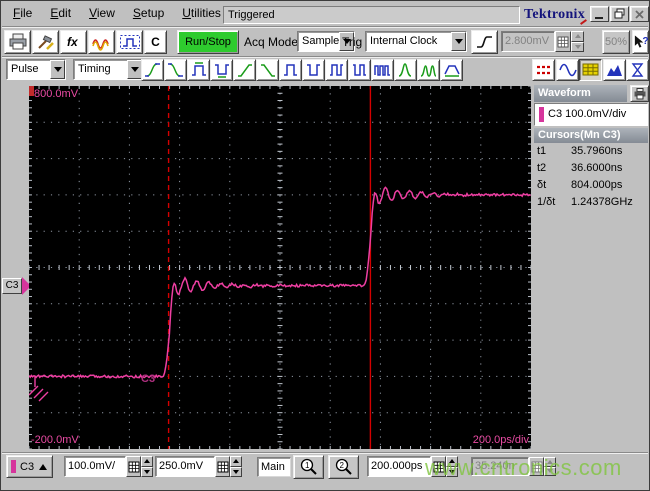 The height and width of the screenshot is (491, 650). I want to click on waveform-list-item: C3 100.0mV/div, so click(591, 114).